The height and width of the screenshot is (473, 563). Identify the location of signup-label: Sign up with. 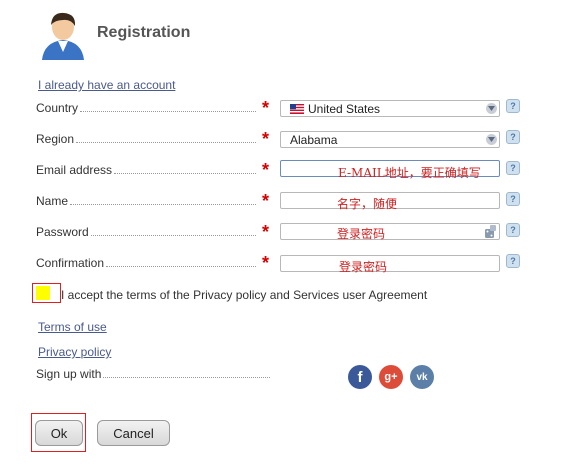
(69, 374).